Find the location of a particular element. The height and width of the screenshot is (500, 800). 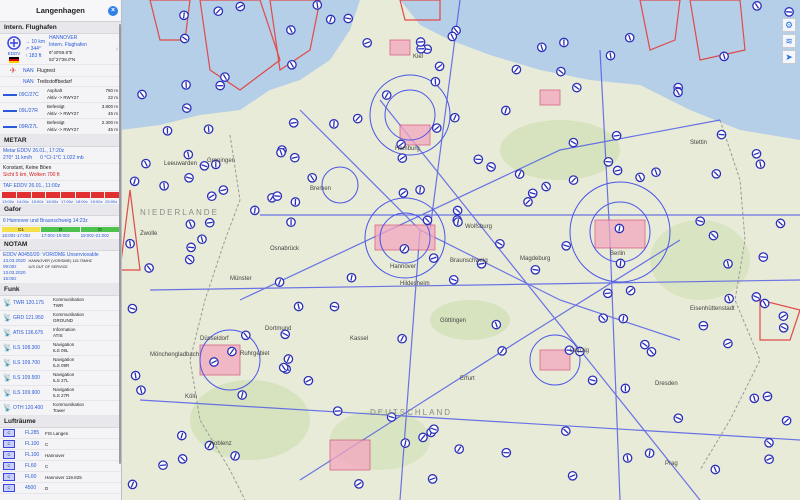

funk-row: 📡 GRD 121.950 Kommunikation GROUND is located at coordinates (60, 318).